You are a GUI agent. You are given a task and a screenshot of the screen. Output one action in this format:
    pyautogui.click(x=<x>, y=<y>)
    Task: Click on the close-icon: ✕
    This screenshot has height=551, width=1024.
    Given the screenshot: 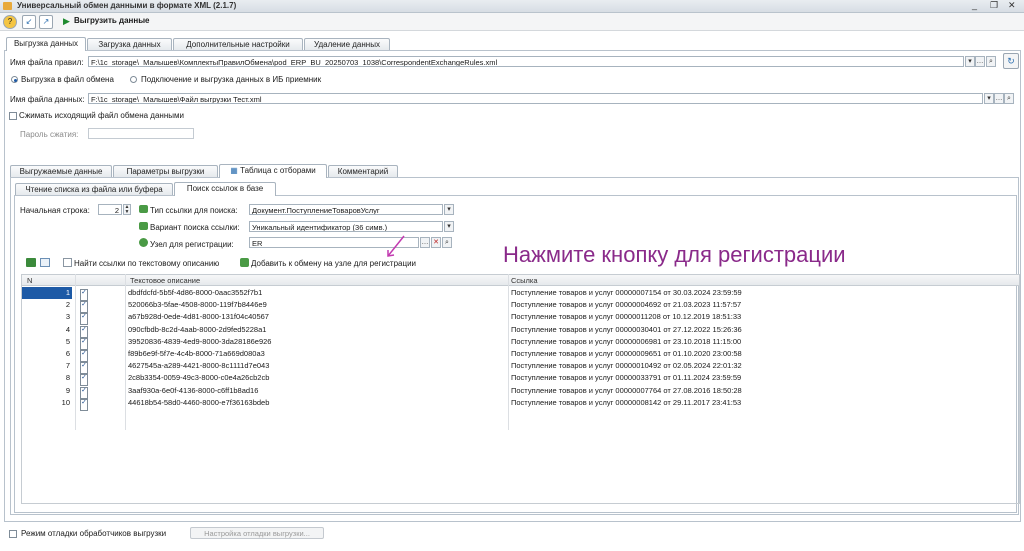 What is the action you would take?
    pyautogui.click(x=1012, y=5)
    